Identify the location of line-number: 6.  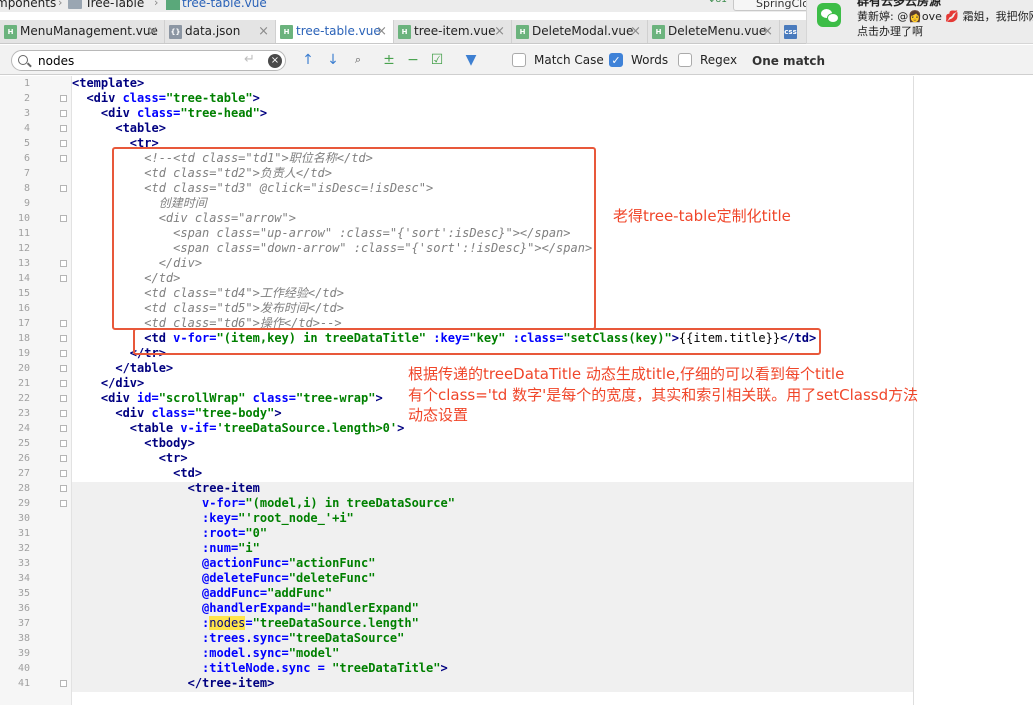
(15, 158).